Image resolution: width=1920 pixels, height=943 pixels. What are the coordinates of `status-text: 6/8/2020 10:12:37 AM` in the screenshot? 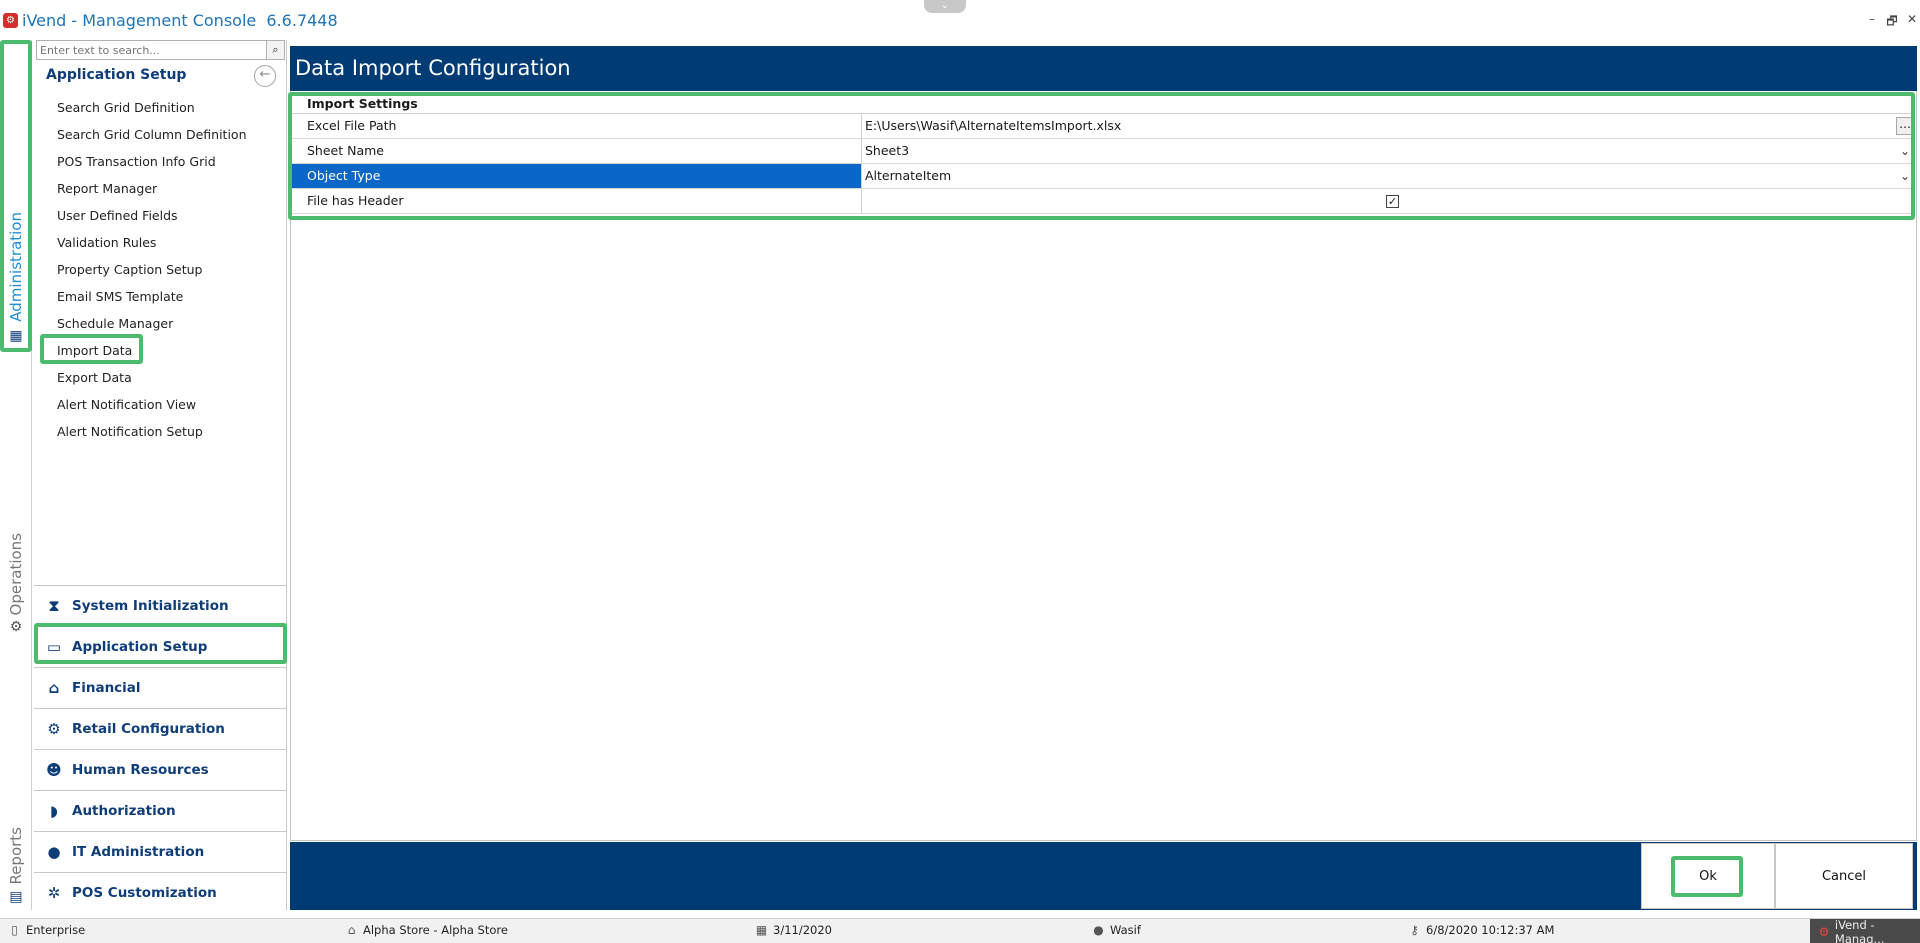 It's located at (1490, 930).